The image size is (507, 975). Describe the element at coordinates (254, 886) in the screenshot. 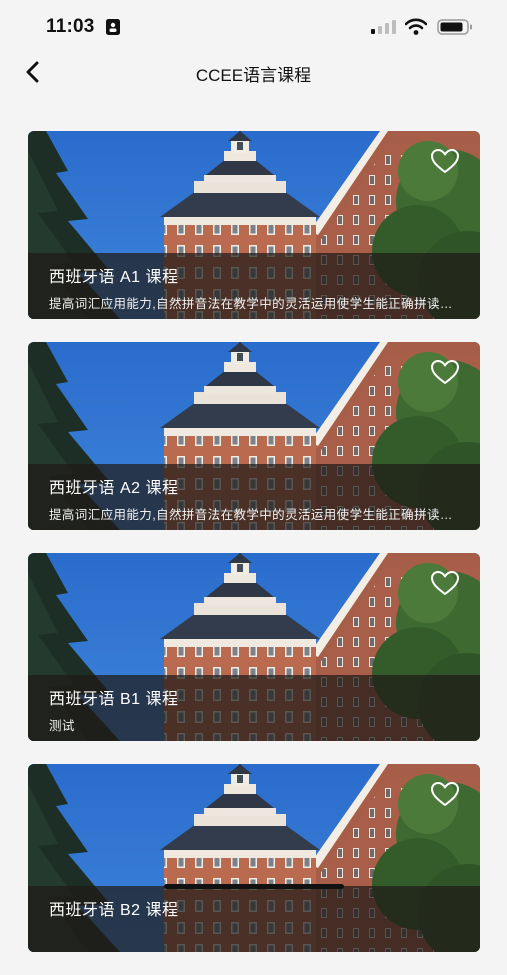

I see `home-indicator` at that location.